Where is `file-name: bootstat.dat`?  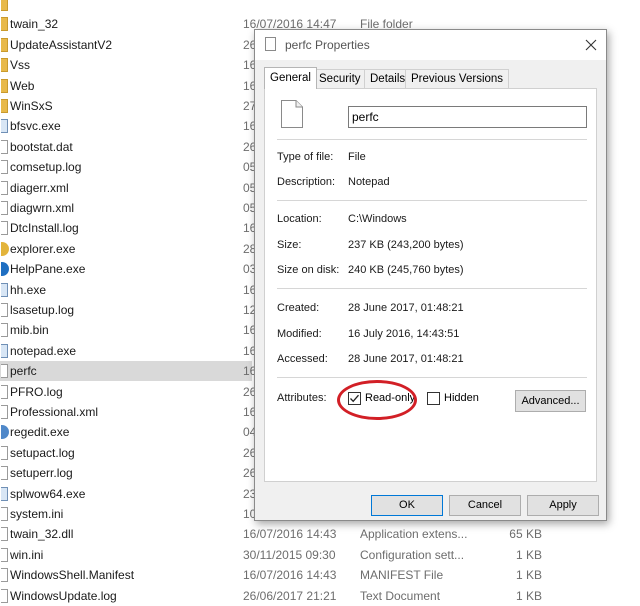
file-name: bootstat.dat is located at coordinates (41, 146).